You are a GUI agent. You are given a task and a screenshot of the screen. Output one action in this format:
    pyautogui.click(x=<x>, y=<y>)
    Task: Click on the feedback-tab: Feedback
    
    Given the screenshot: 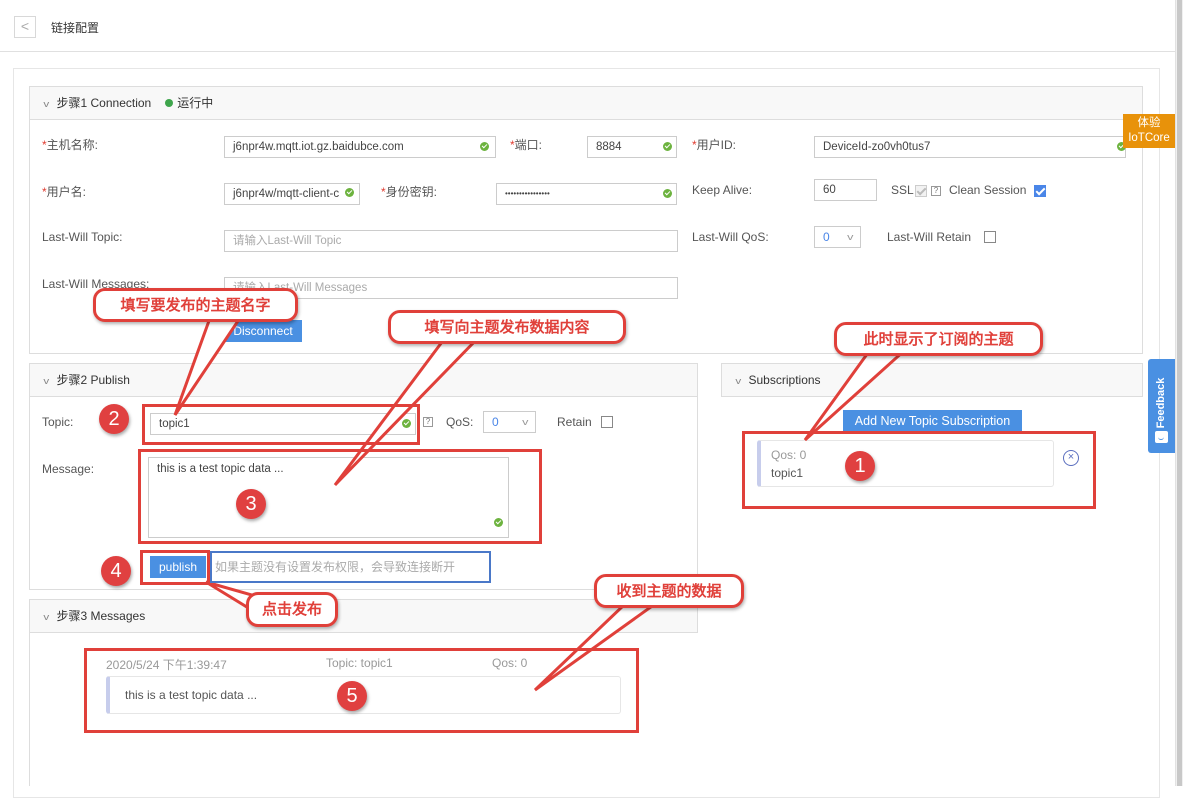 What is the action you would take?
    pyautogui.click(x=1161, y=406)
    